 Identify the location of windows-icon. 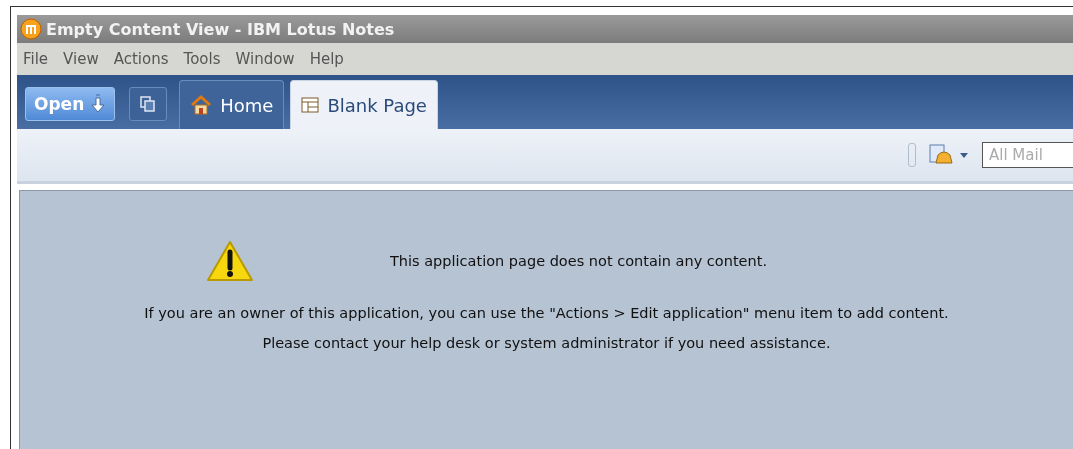
(148, 104).